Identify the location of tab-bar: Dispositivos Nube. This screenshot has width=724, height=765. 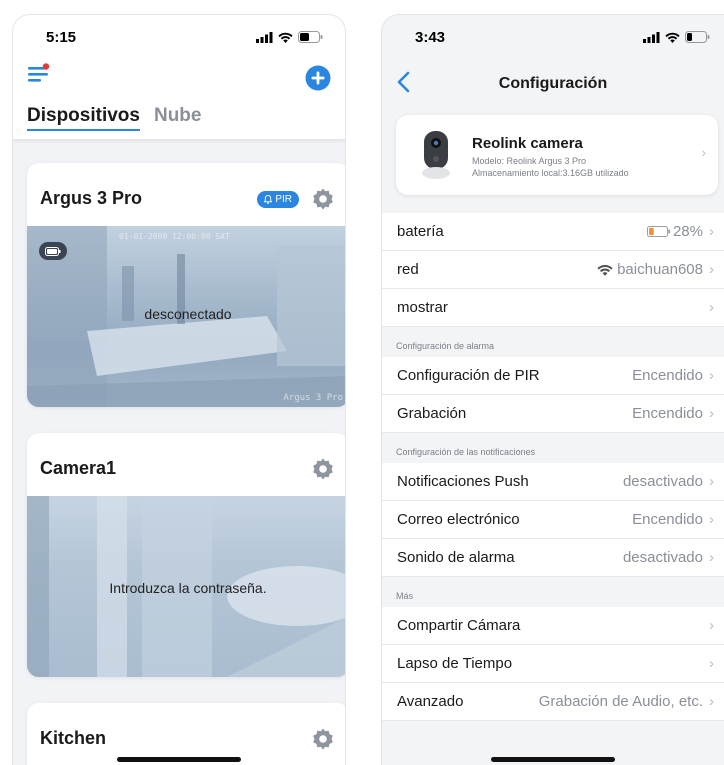
(114, 118).